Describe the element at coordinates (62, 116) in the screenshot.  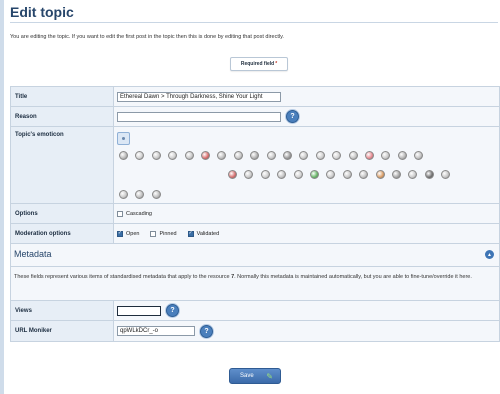
I see `reason-label: Reason` at that location.